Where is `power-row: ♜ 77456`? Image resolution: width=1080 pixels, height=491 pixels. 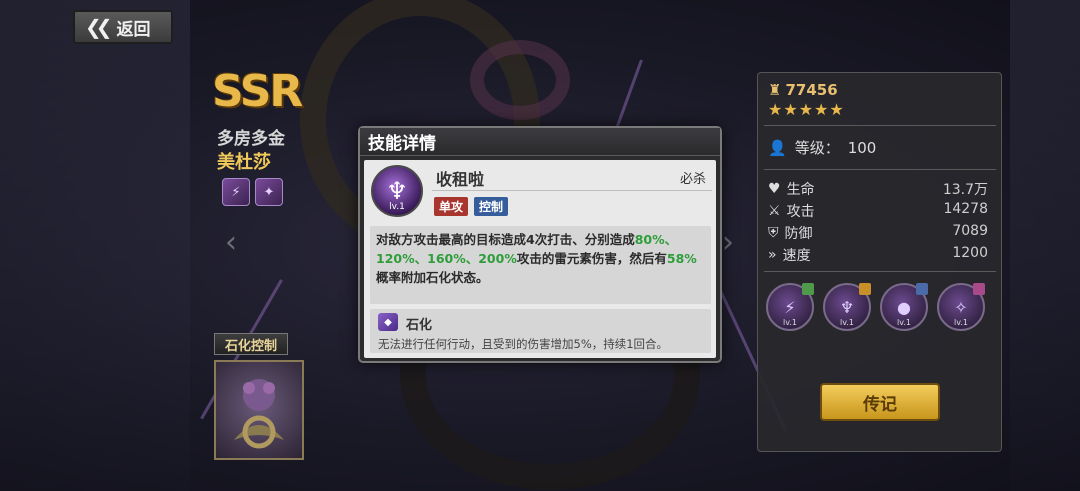
power-row: ♜ 77456 is located at coordinates (803, 90).